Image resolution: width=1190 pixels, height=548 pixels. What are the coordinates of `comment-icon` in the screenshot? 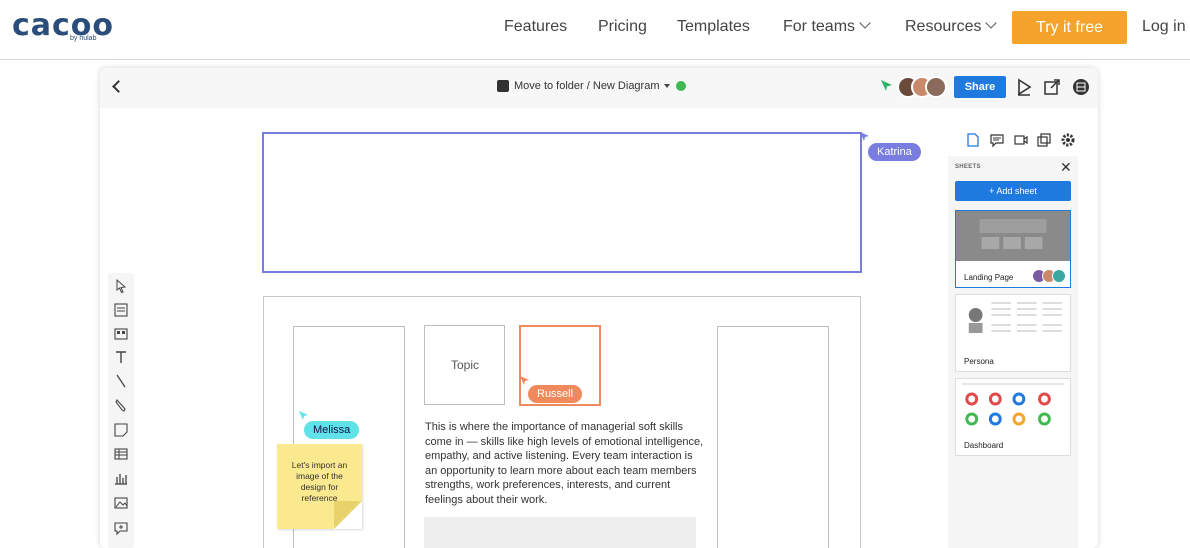 It's located at (121, 528).